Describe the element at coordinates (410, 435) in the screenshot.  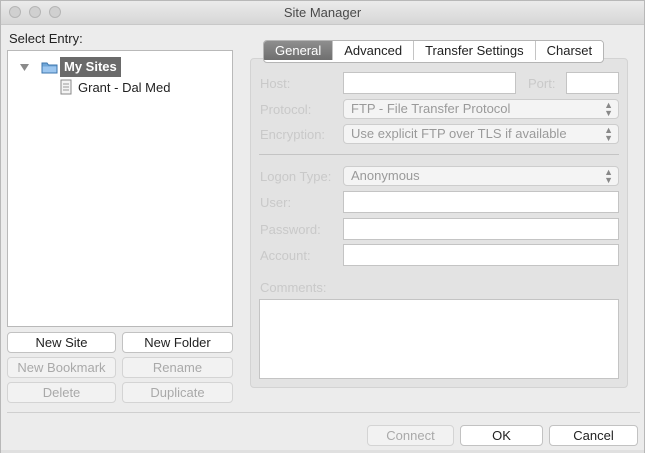
I see `connect-button: Connect` at that location.